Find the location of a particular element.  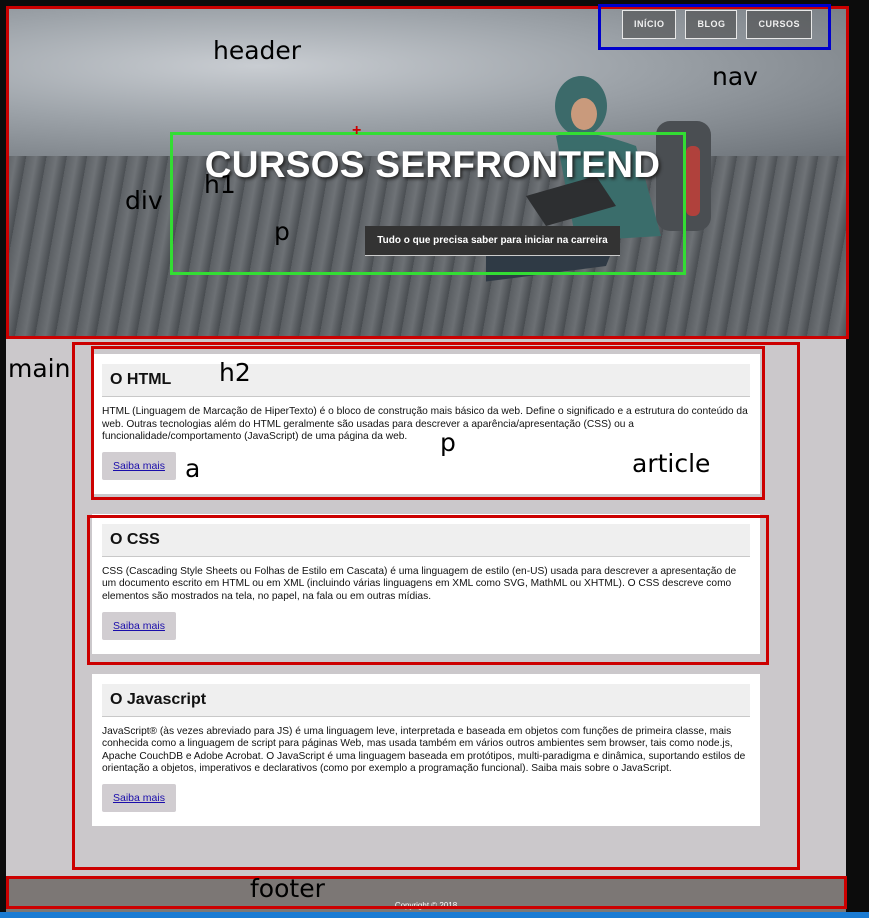

annotation-label-footer: footer is located at coordinates (287, 888).